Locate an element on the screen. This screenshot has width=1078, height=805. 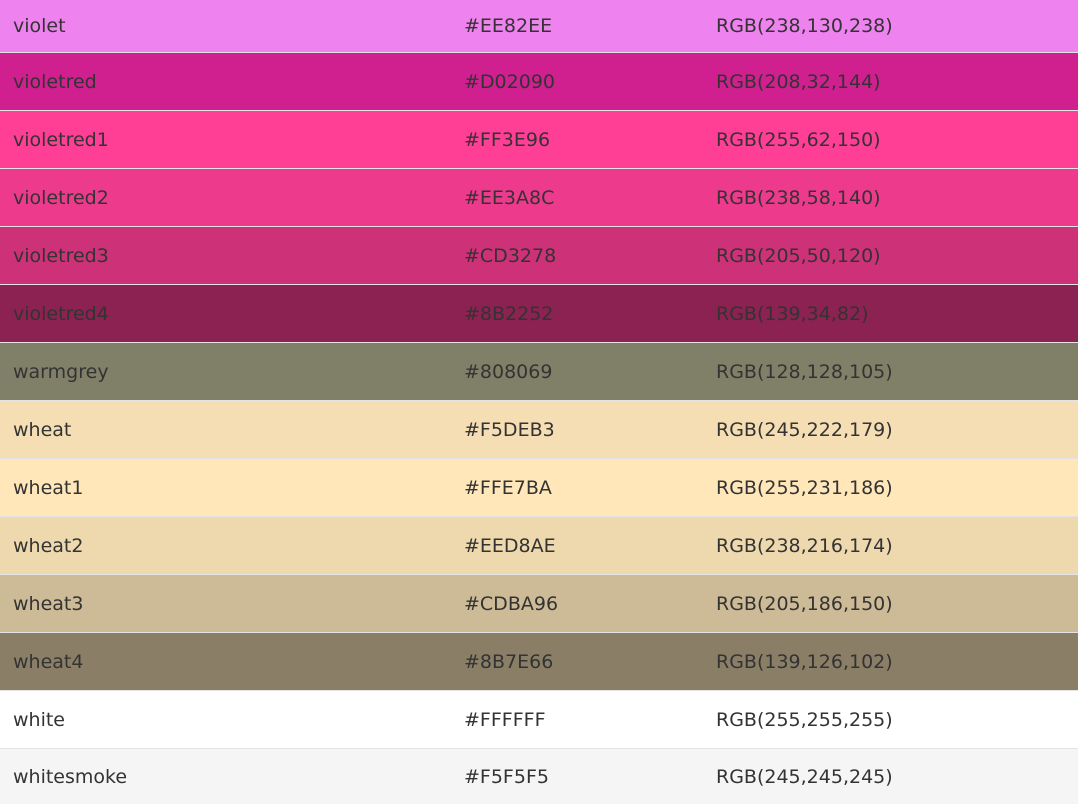
color-name-cell: violetred4 is located at coordinates (225, 313).